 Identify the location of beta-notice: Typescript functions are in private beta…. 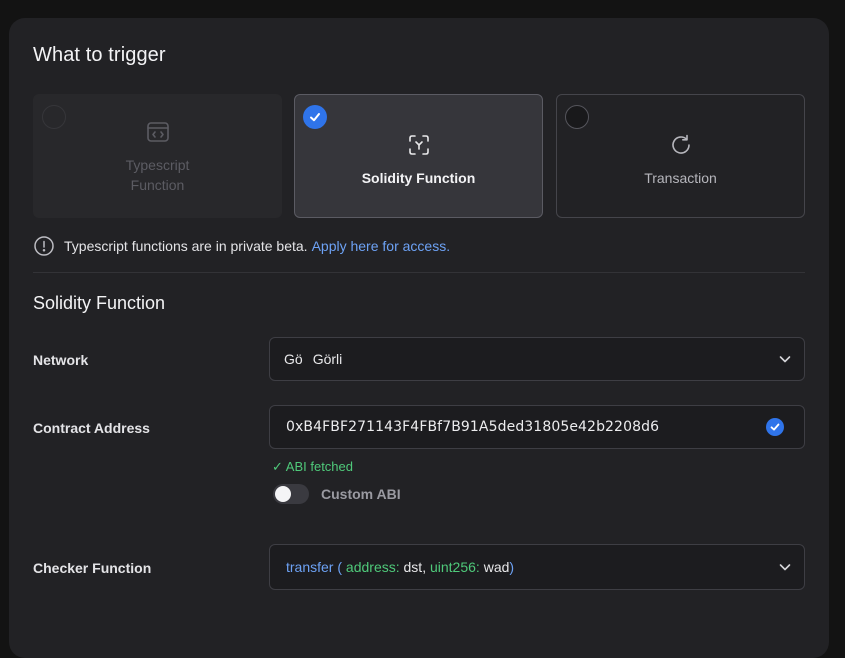
(241, 246).